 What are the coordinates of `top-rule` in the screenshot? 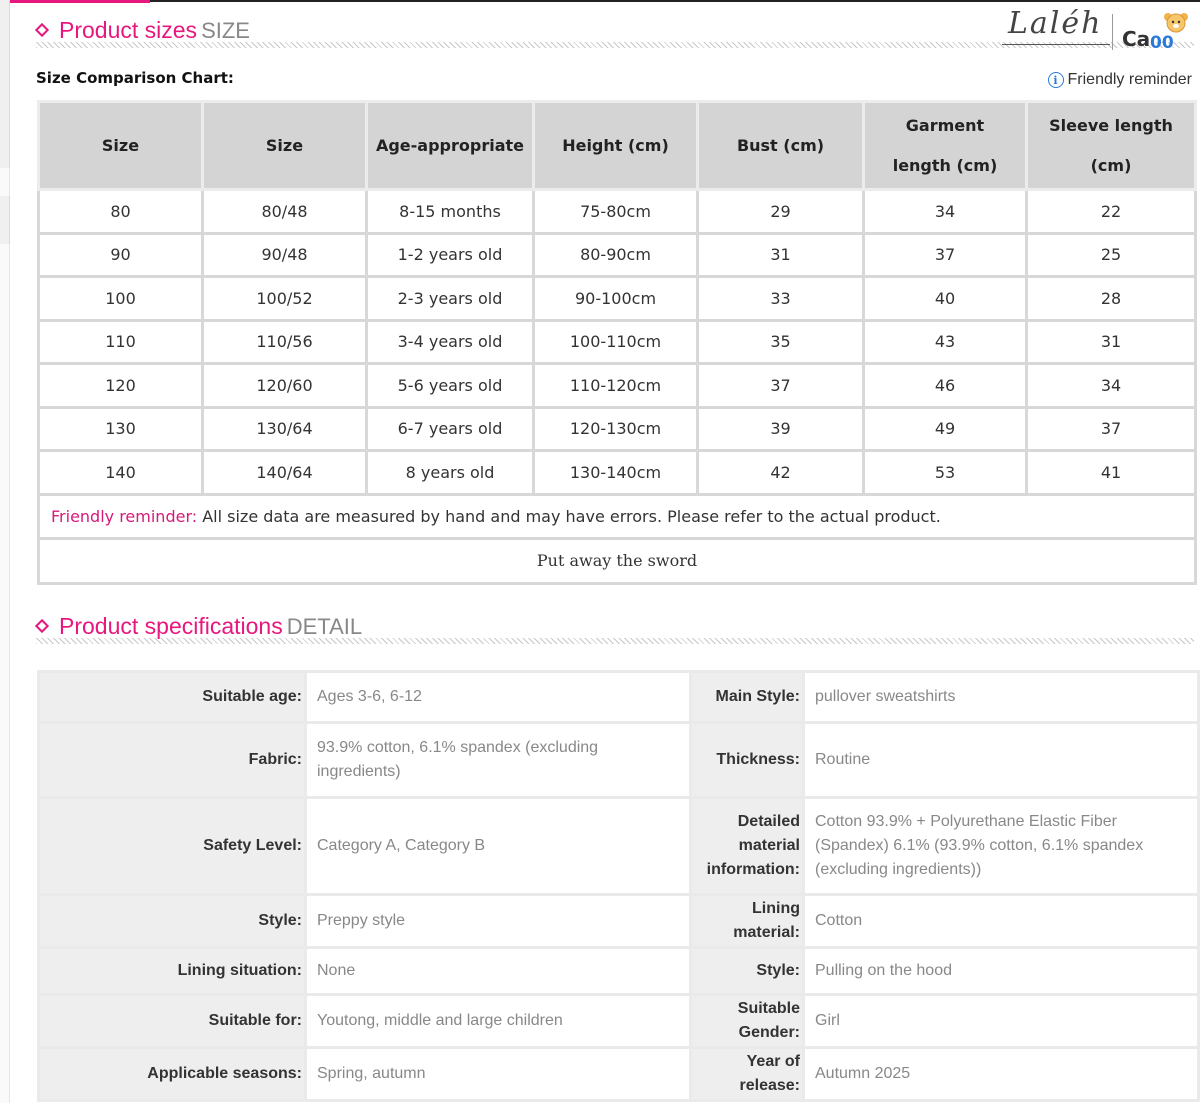 It's located at (605, 1).